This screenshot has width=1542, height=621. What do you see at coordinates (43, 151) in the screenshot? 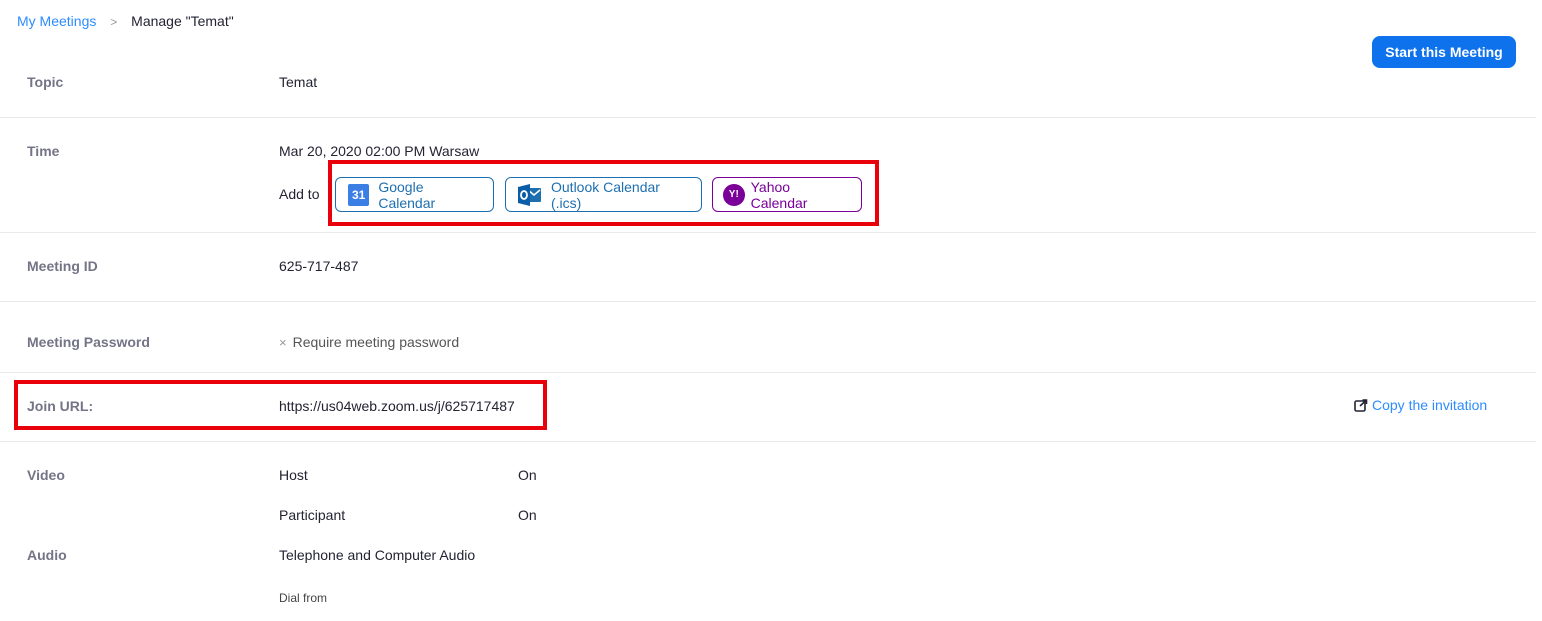
I see `time-label: Time` at bounding box center [43, 151].